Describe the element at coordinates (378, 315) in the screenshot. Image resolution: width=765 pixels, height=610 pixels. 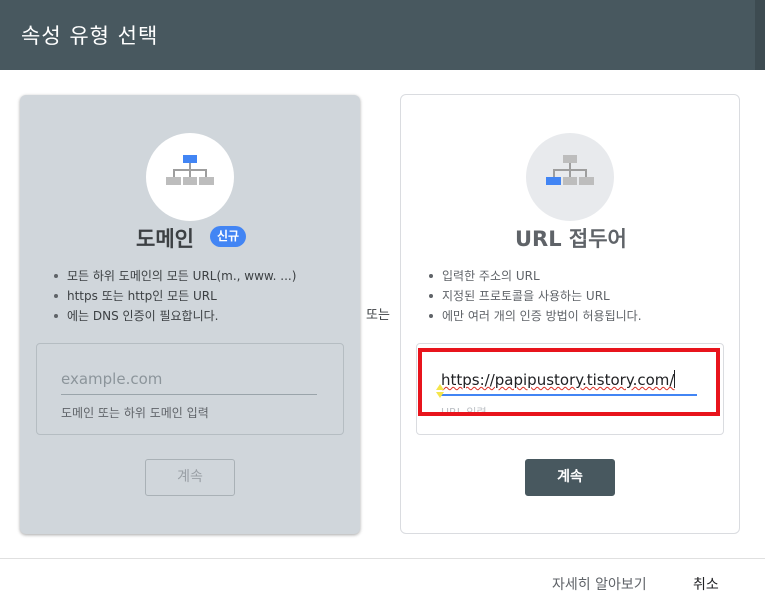
I see `or-separator: 또는` at that location.